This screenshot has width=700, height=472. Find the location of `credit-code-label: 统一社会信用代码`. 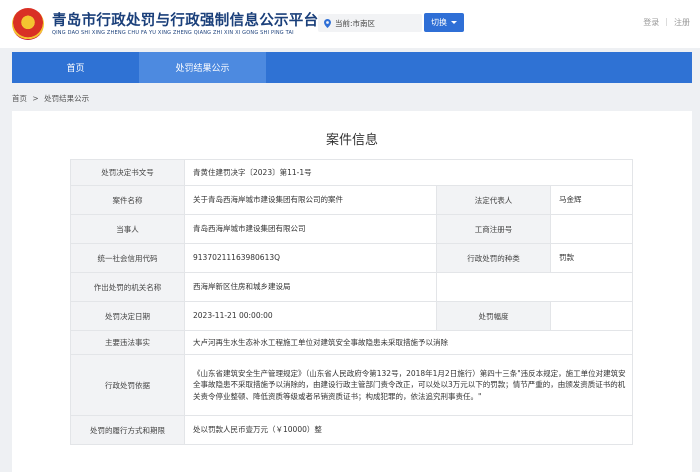

credit-code-label: 统一社会信用代码 is located at coordinates (127, 258).